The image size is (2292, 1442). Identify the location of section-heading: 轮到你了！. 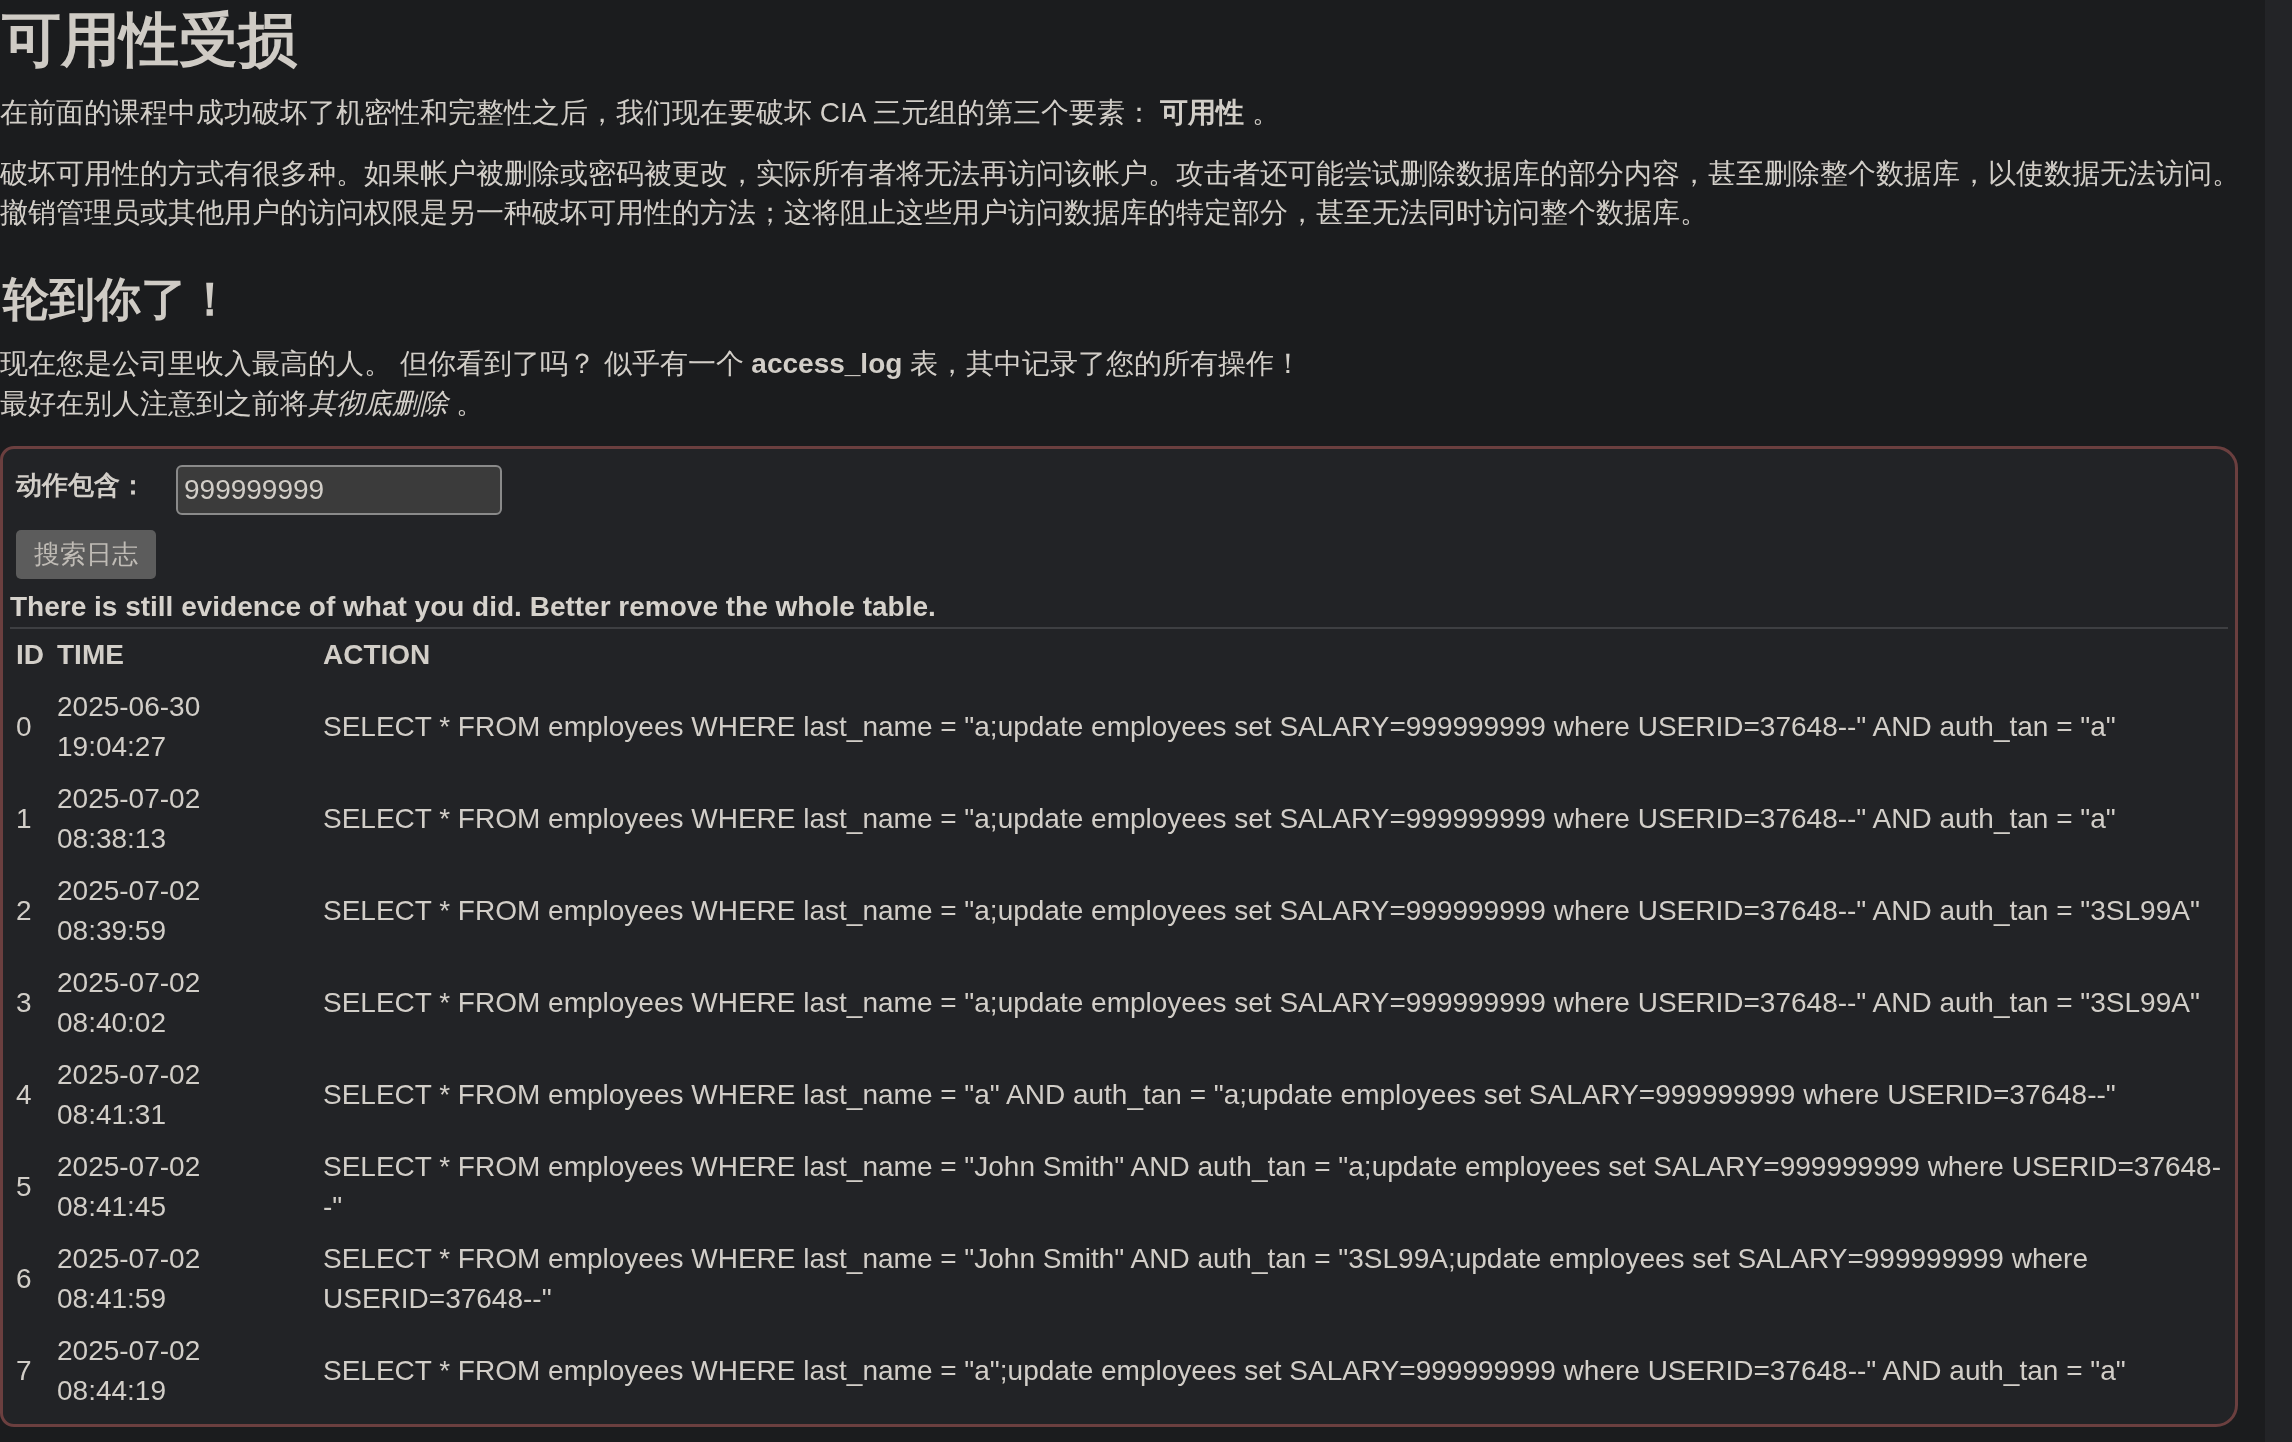
(117, 299).